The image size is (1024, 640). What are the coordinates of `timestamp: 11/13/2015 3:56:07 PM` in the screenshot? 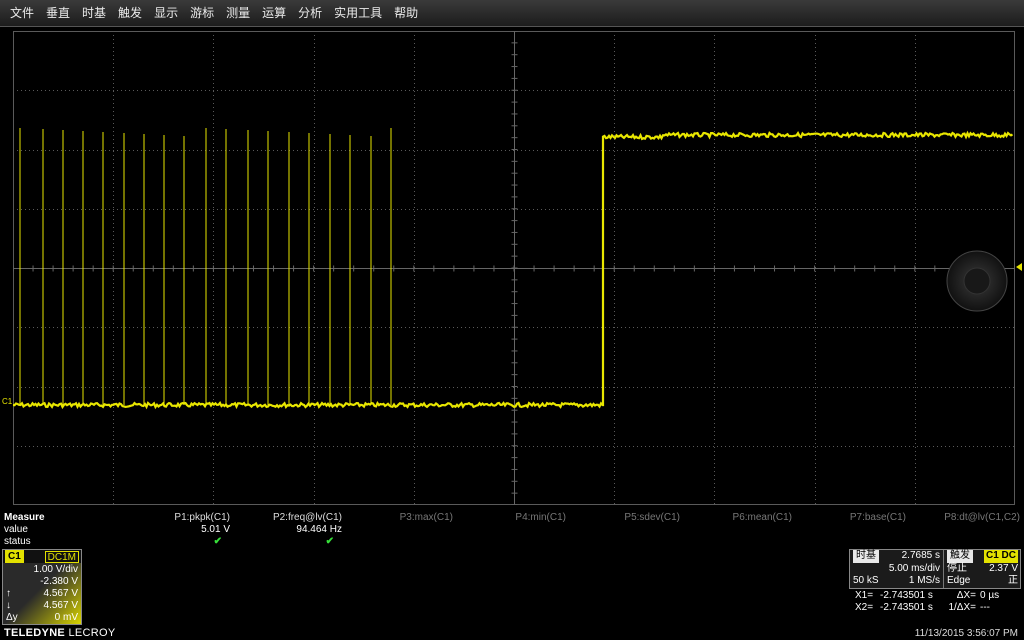 It's located at (966, 633).